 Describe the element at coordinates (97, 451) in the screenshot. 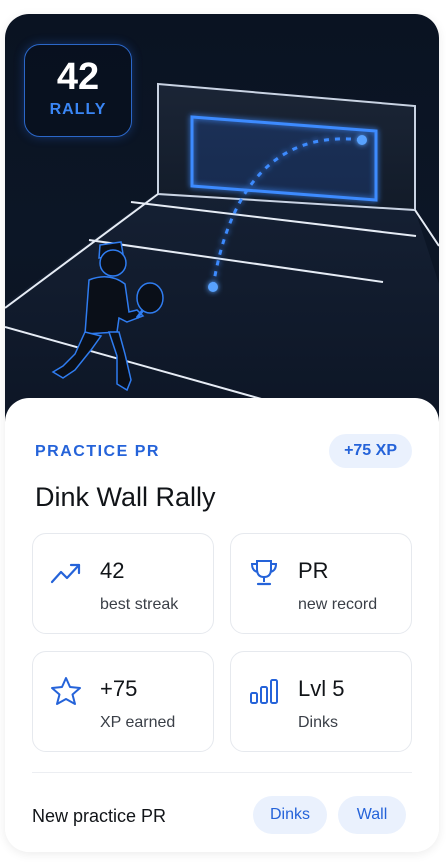

I see `practice-pr-eyebrow: PRACTICE PR` at that location.